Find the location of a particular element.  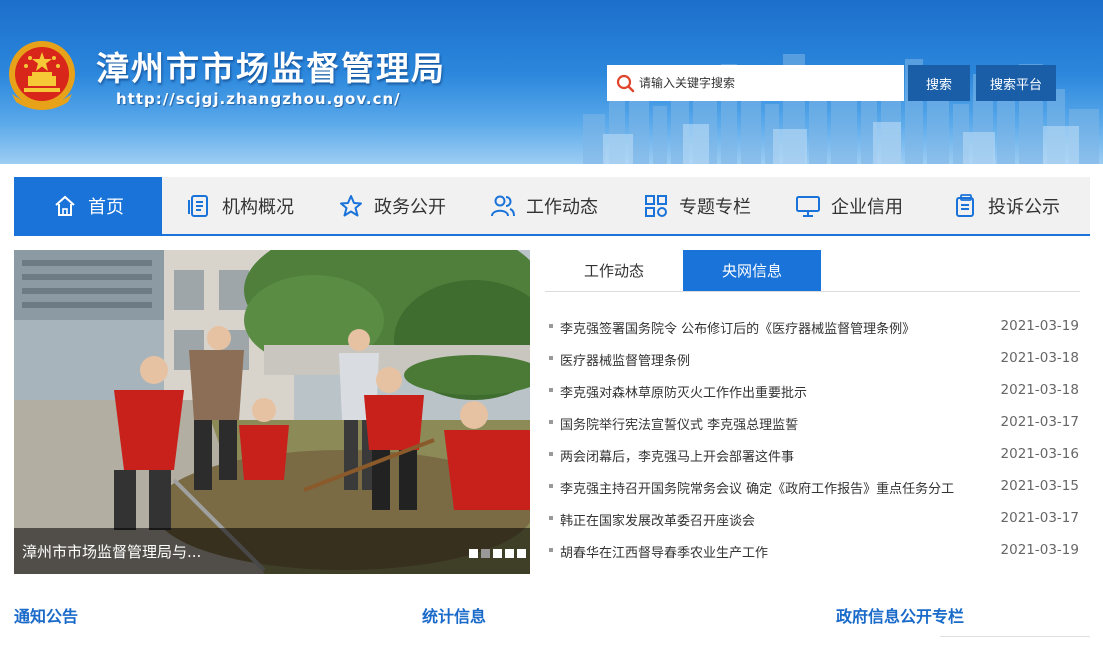

nav-item-label: 首页 is located at coordinates (106, 207).